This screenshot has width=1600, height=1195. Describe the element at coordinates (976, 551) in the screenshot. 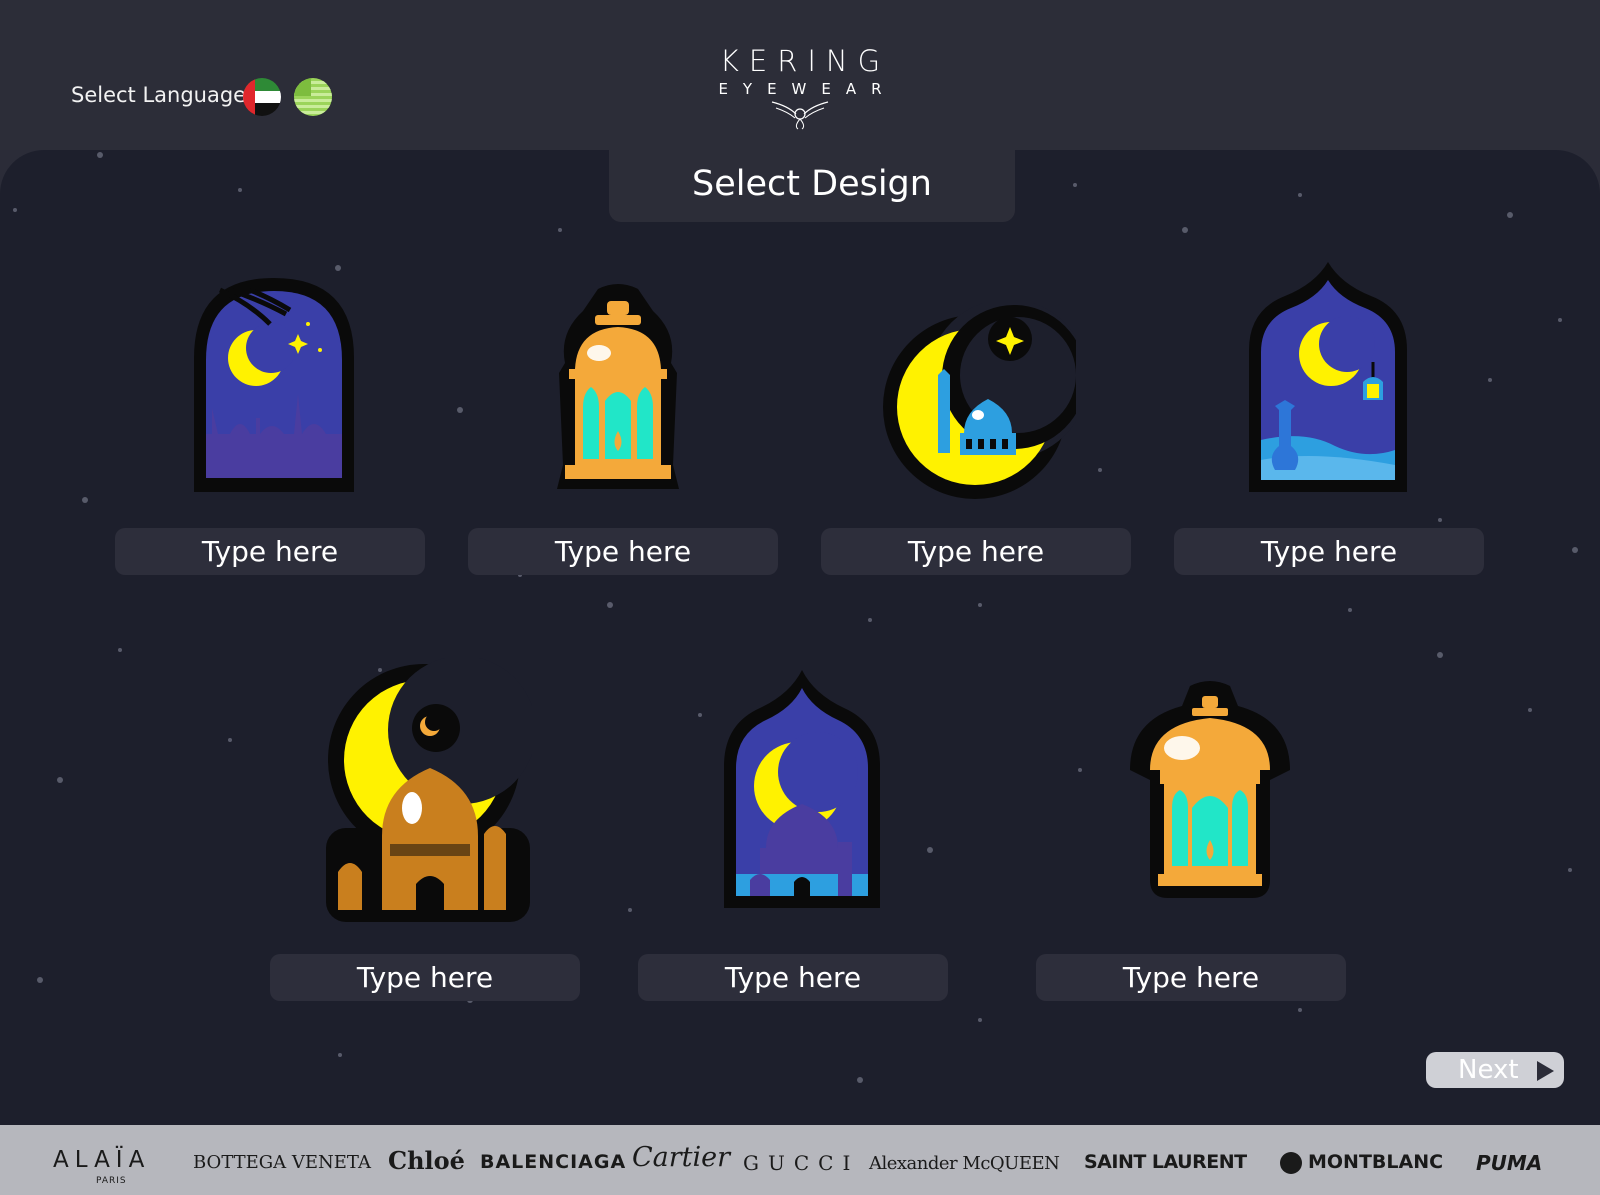

I see `design-3-name-input` at that location.